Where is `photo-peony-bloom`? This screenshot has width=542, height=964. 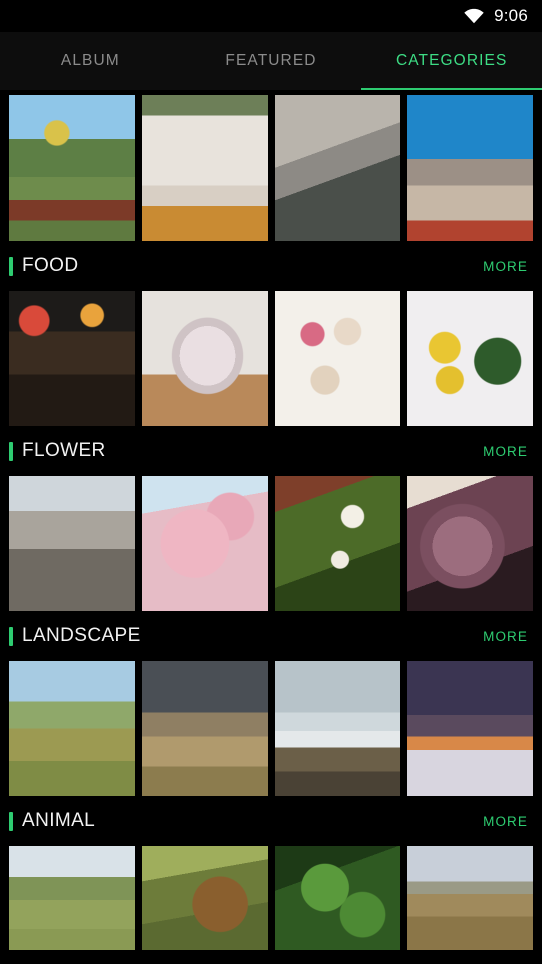
photo-peony-bloom is located at coordinates (470, 543).